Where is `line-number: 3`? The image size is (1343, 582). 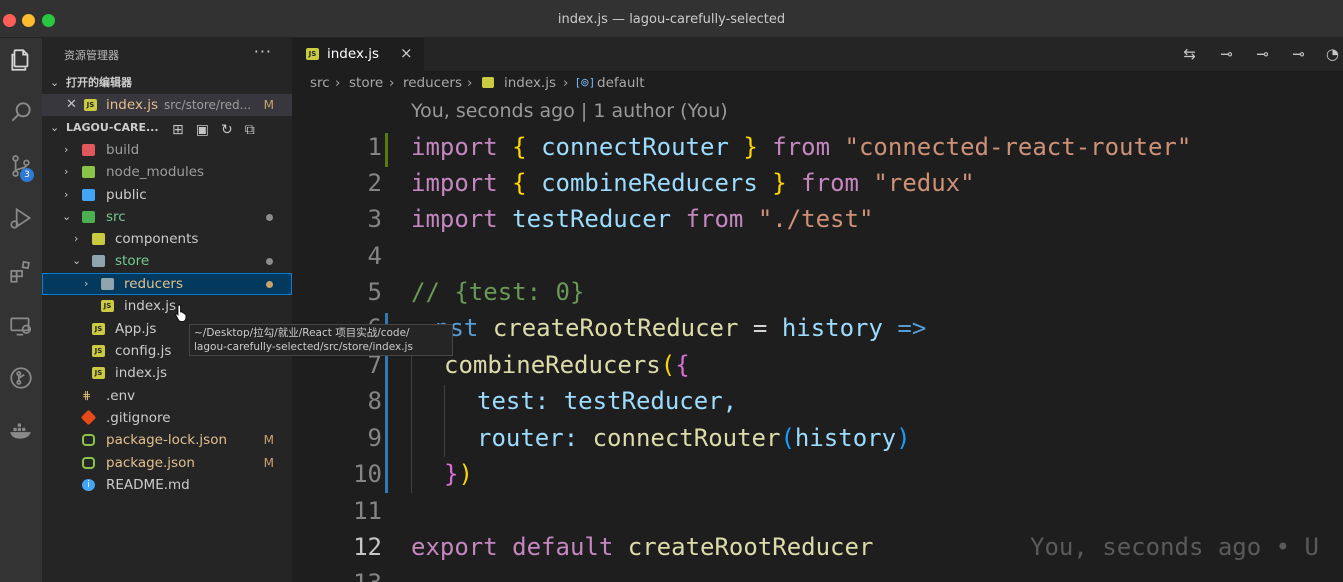
line-number: 3 is located at coordinates (374, 219).